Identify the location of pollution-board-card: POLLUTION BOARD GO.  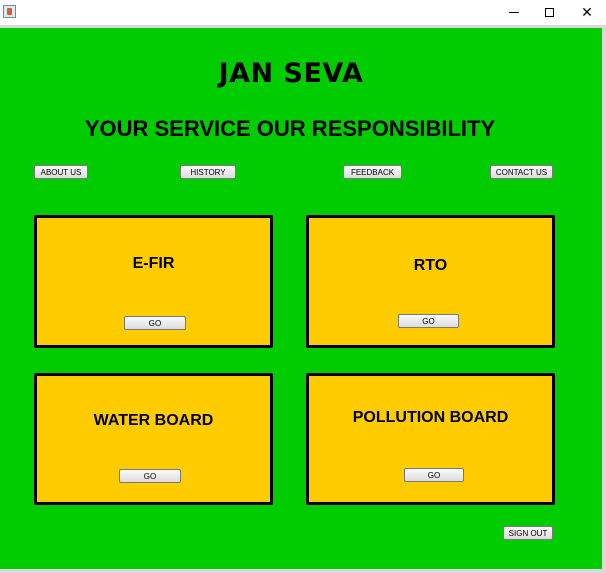
(430, 439).